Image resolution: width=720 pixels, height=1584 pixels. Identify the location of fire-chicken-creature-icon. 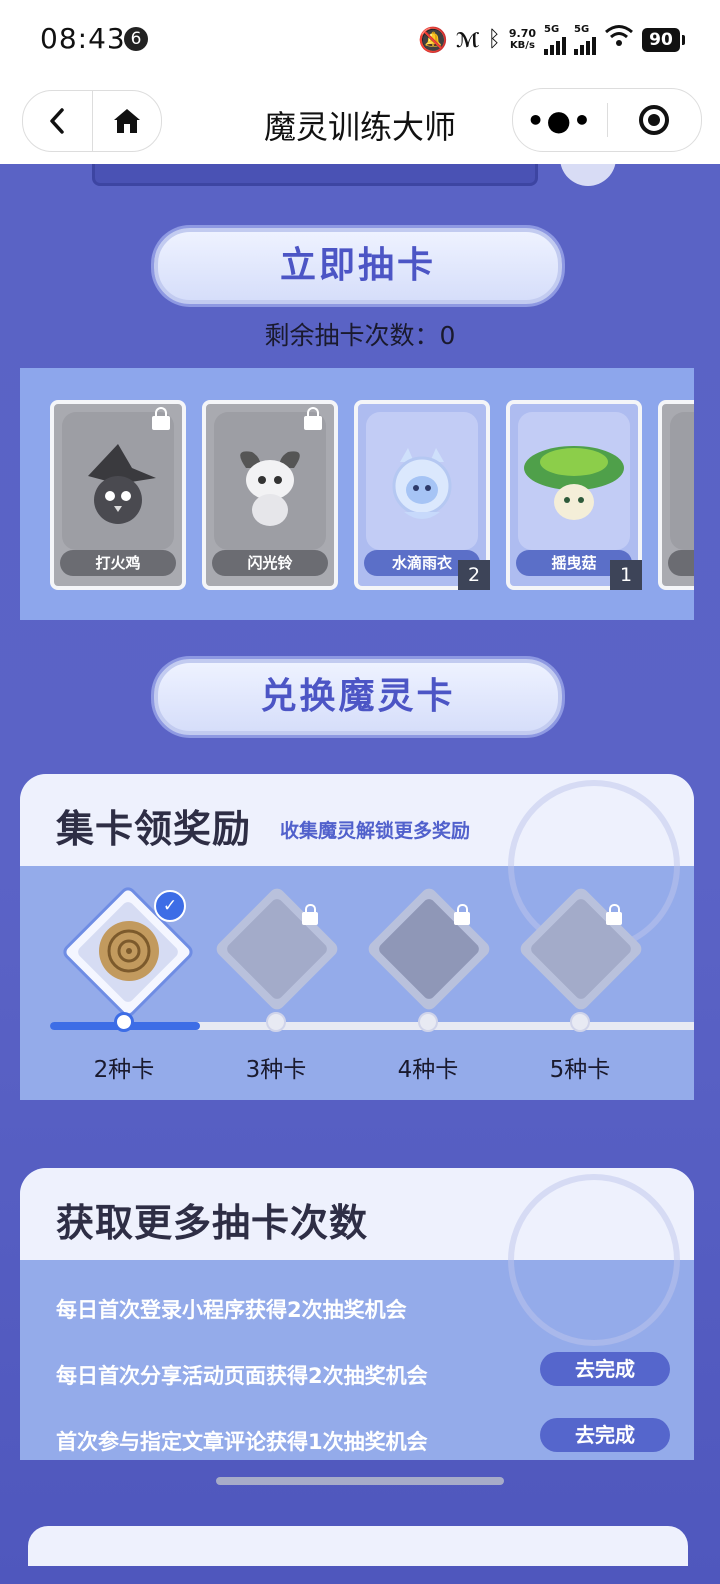
(118, 488).